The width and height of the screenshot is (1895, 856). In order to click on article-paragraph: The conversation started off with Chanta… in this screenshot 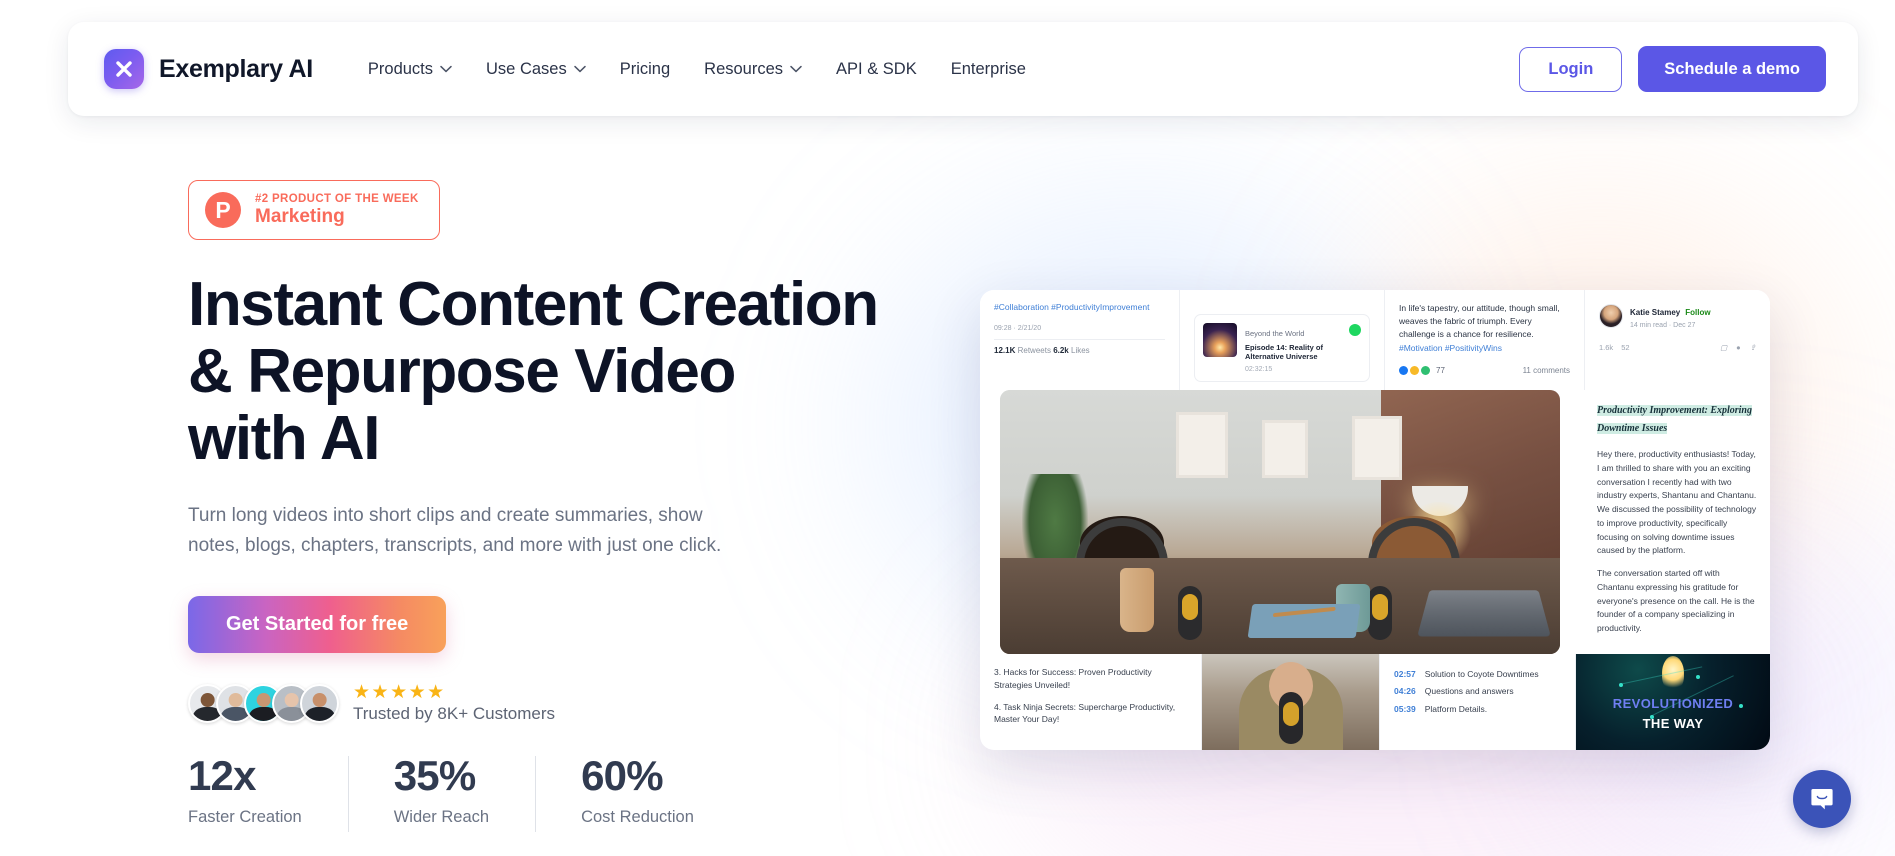, I will do `click(1676, 601)`.